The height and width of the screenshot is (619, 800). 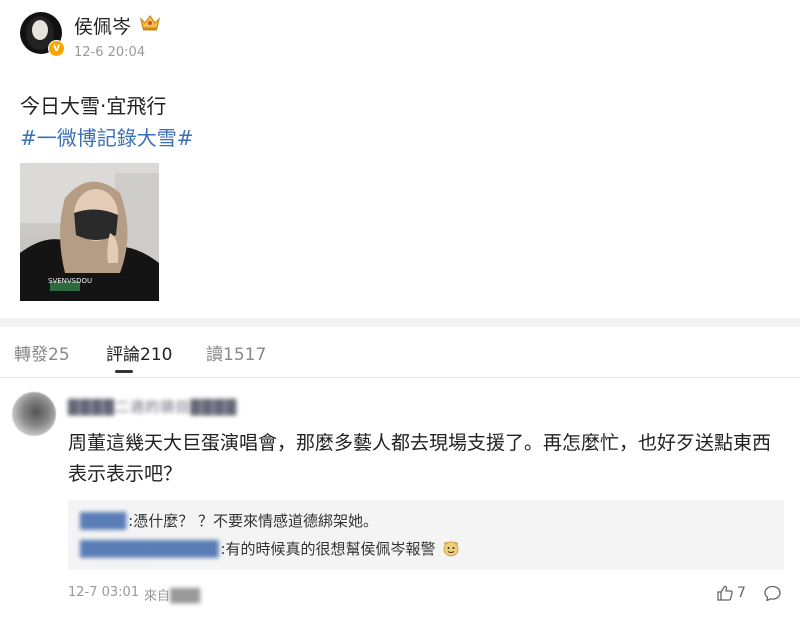 What do you see at coordinates (152, 407) in the screenshot?
I see `commenter-username: ████二週的頭目████` at bounding box center [152, 407].